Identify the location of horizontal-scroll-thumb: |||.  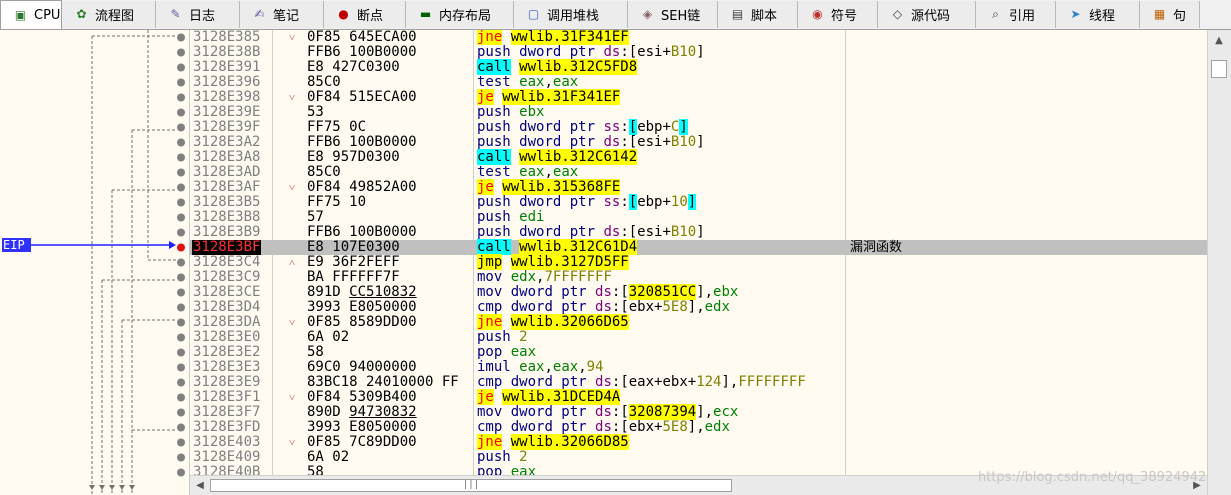
(471, 485).